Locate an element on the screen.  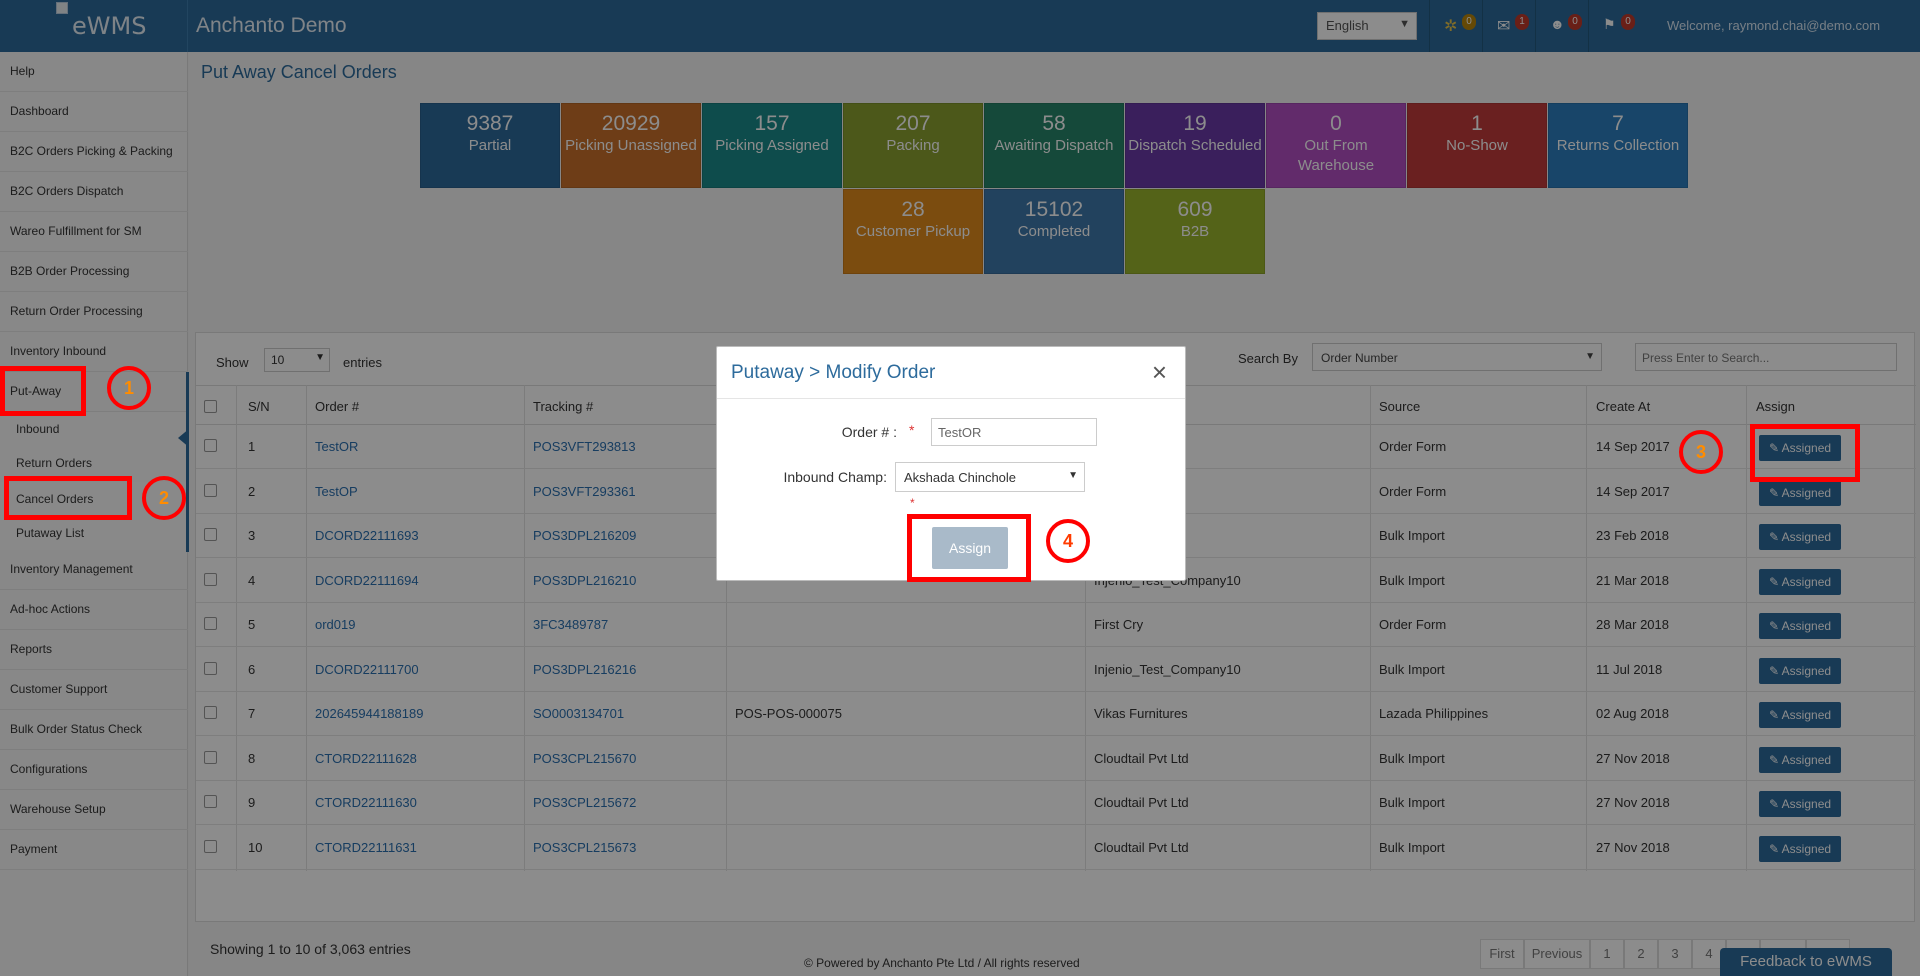
annotation-box-assigned is located at coordinates (1805, 453).